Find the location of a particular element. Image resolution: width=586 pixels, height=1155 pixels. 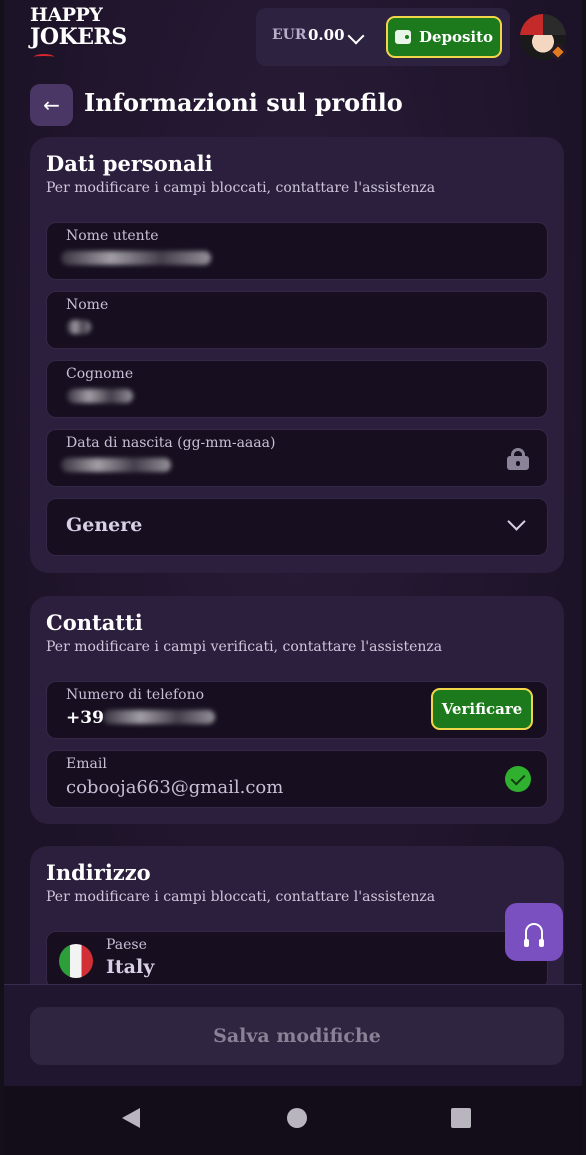

arrow-left-icon: ← is located at coordinates (51, 105).